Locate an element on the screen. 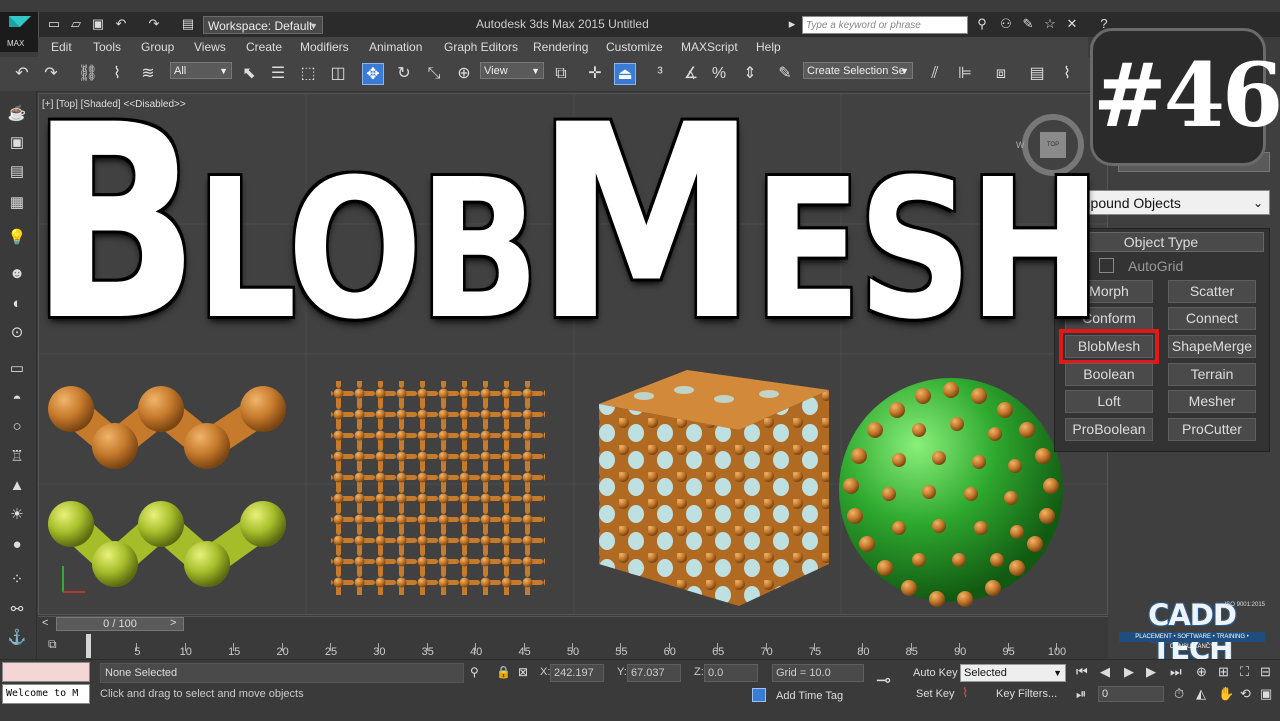 The width and height of the screenshot is (1280, 721). molecule-icon: ⚯ is located at coordinates (17, 610).